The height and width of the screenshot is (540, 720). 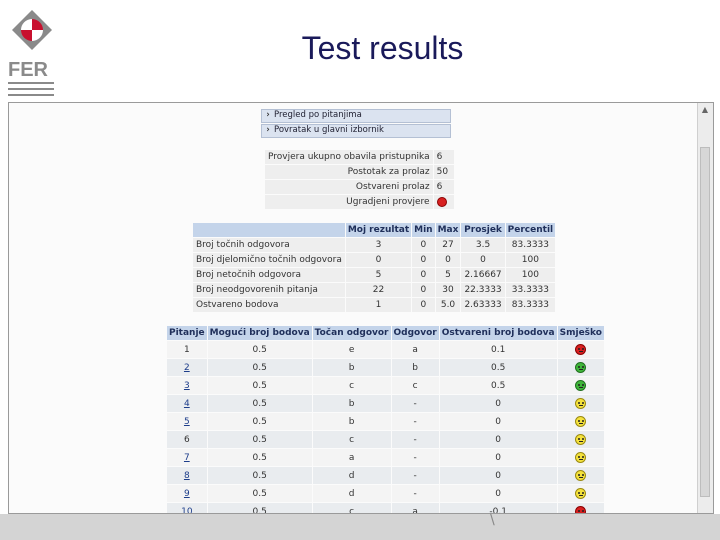 What do you see at coordinates (359, 202) in the screenshot?
I see `table-row: Ugradjeni provjere` at bounding box center [359, 202].